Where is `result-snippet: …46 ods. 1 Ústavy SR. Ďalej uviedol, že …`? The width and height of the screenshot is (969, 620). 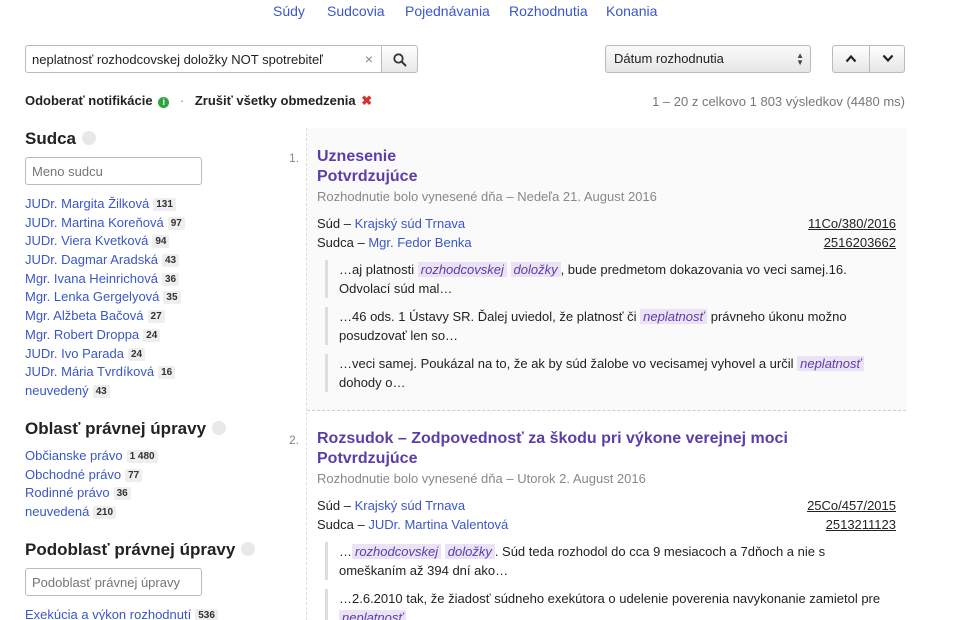
result-snippet: …46 ods. 1 Ústavy SR. Ďalej uviedol, že … is located at coordinates (607, 326).